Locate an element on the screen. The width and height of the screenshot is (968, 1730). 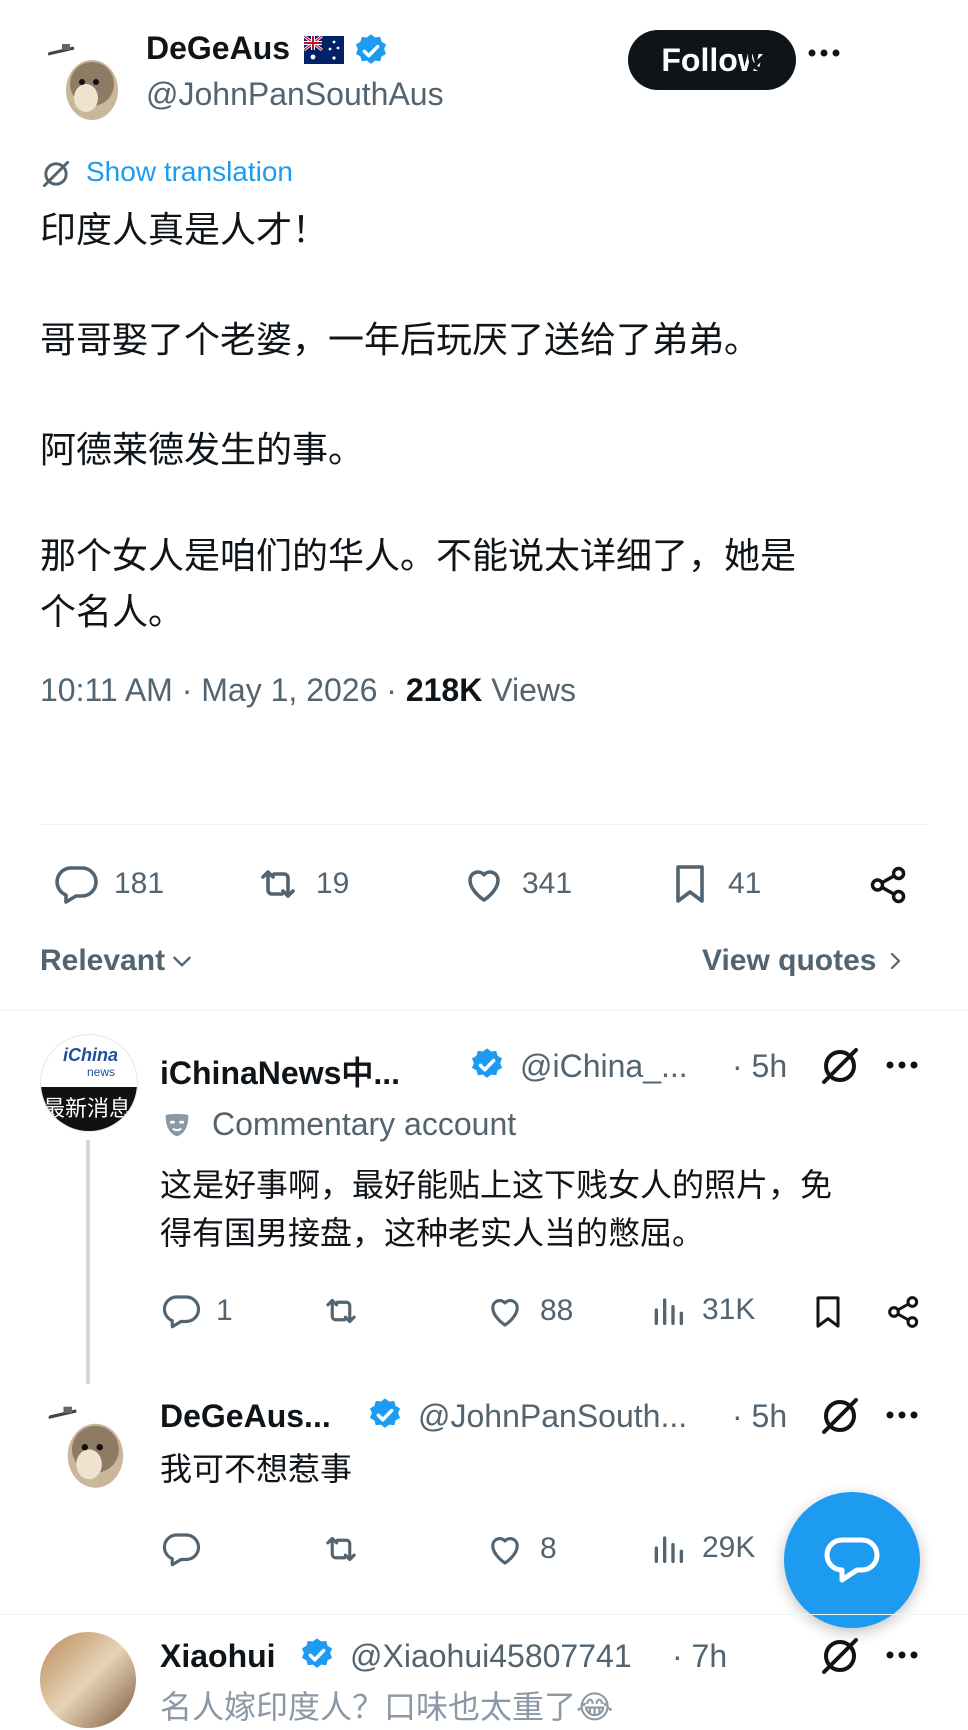
like-count: 341 is located at coordinates (547, 883).